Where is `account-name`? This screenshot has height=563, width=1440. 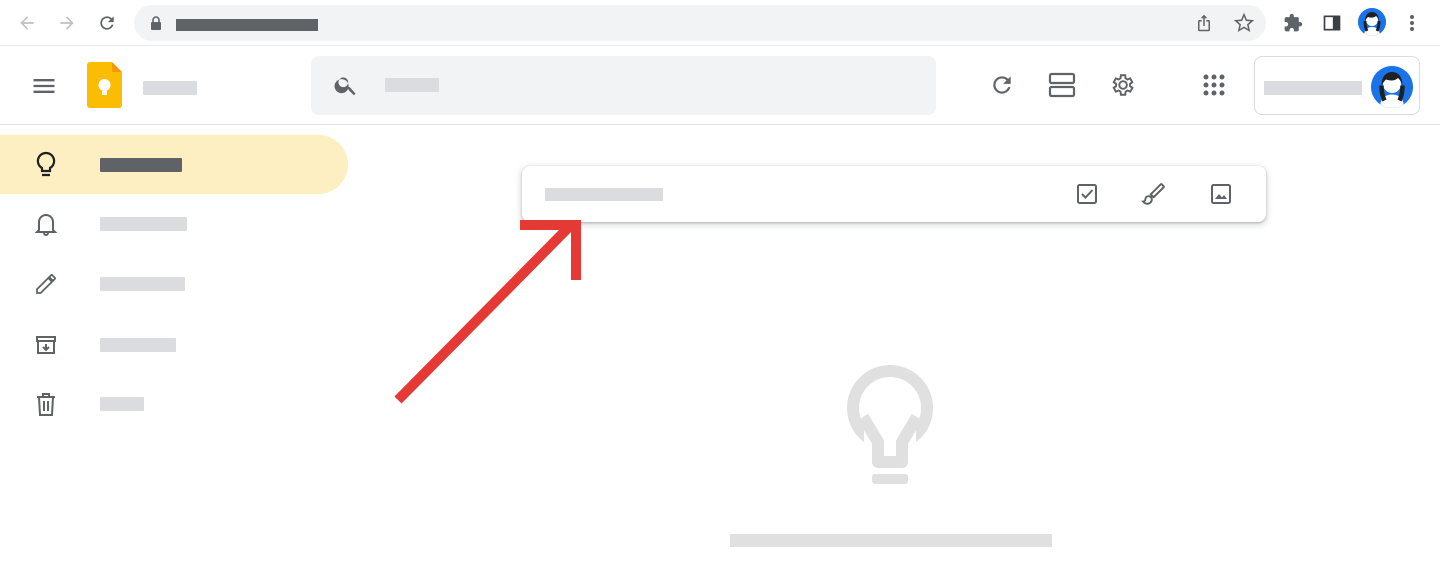 account-name is located at coordinates (1313, 88).